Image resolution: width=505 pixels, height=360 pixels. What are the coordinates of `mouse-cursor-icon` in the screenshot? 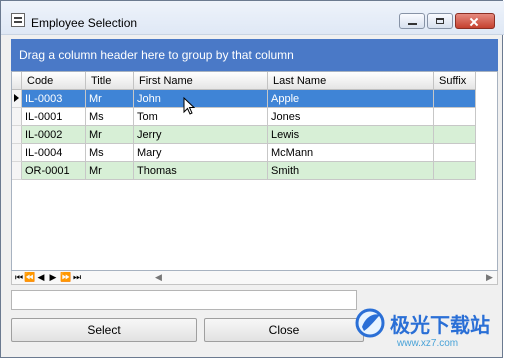 It's located at (189, 106).